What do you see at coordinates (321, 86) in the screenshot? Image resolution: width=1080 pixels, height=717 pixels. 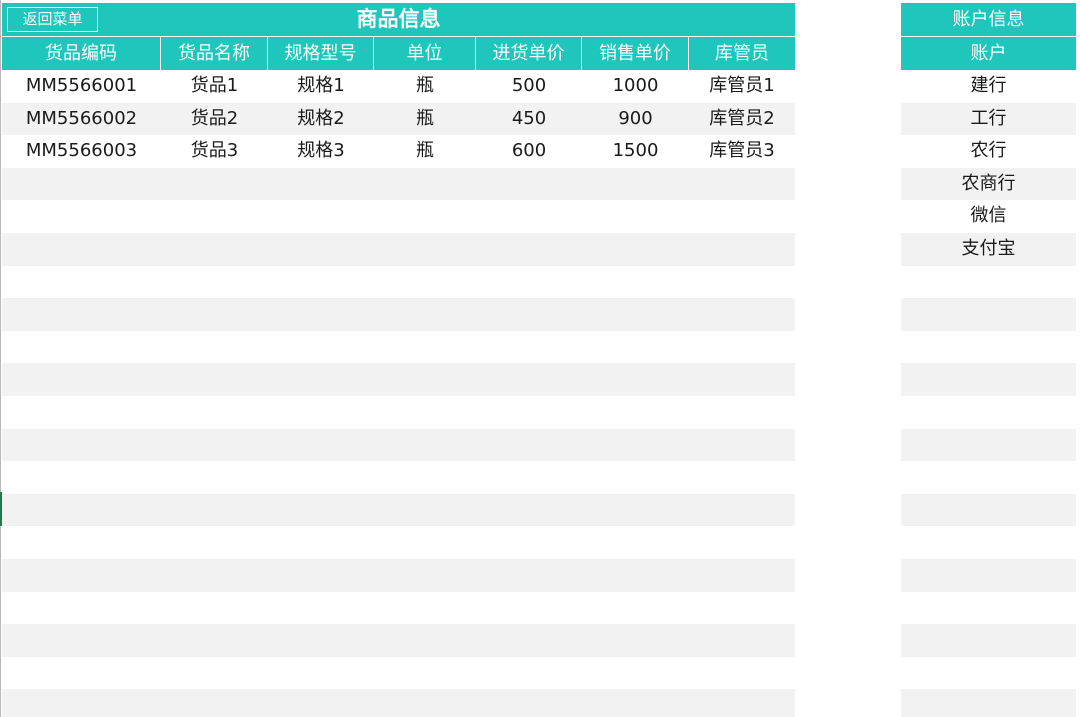 I see `cell-spec: 规格1` at bounding box center [321, 86].